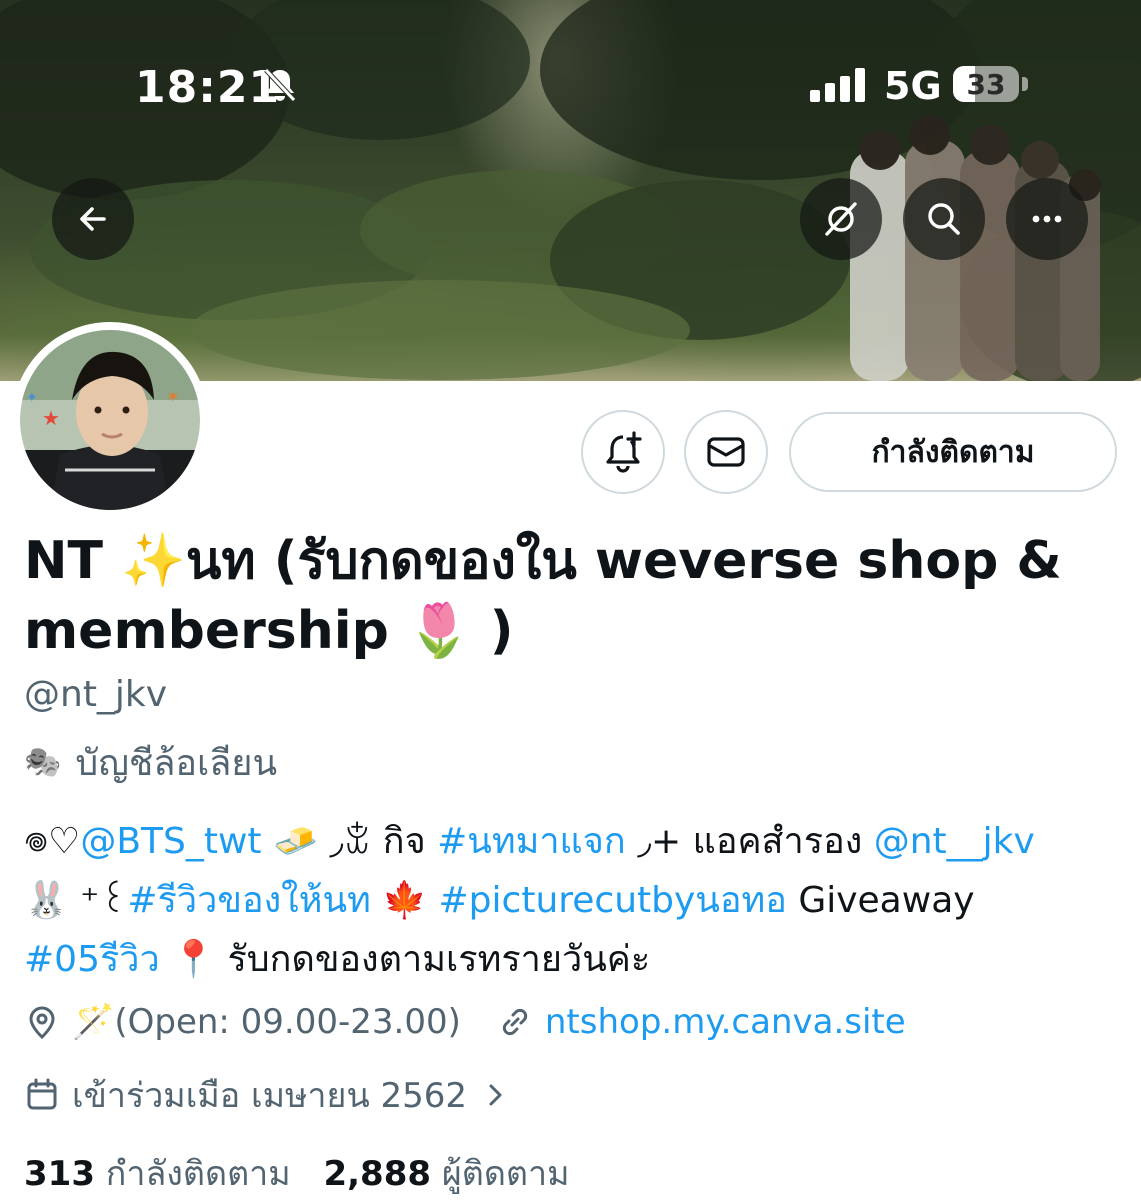 The width and height of the screenshot is (1141, 1200). What do you see at coordinates (248, 900) in the screenshot?
I see `bio-hashtag: #รีวิวของให้นท` at bounding box center [248, 900].